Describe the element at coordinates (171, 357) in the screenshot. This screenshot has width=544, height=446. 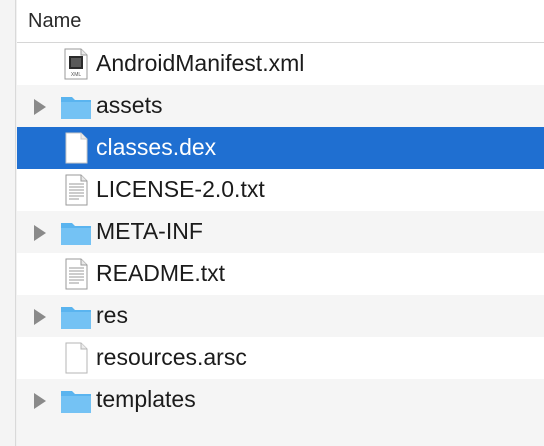
I see `file-name: resources.arsc` at that location.